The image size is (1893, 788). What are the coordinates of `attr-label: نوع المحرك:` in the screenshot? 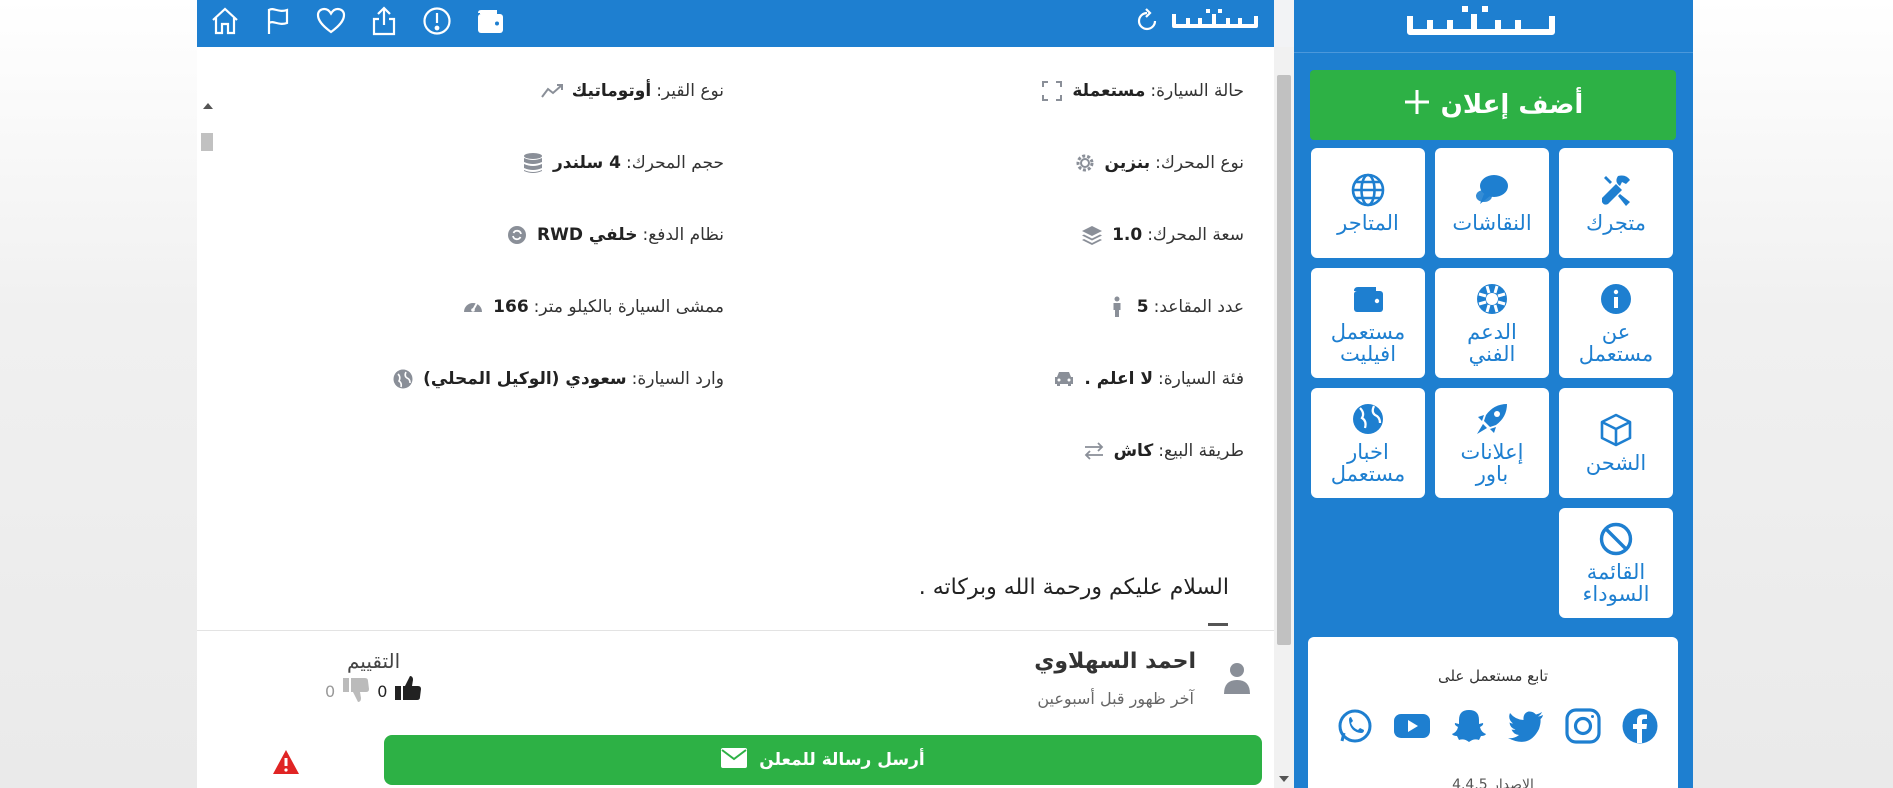 It's located at (1199, 163).